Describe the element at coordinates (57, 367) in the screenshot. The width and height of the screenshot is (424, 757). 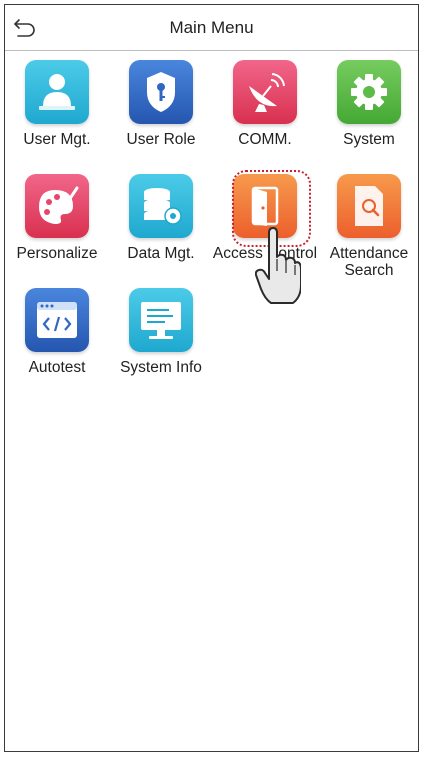
I see `menu-item-label: Autotest` at that location.